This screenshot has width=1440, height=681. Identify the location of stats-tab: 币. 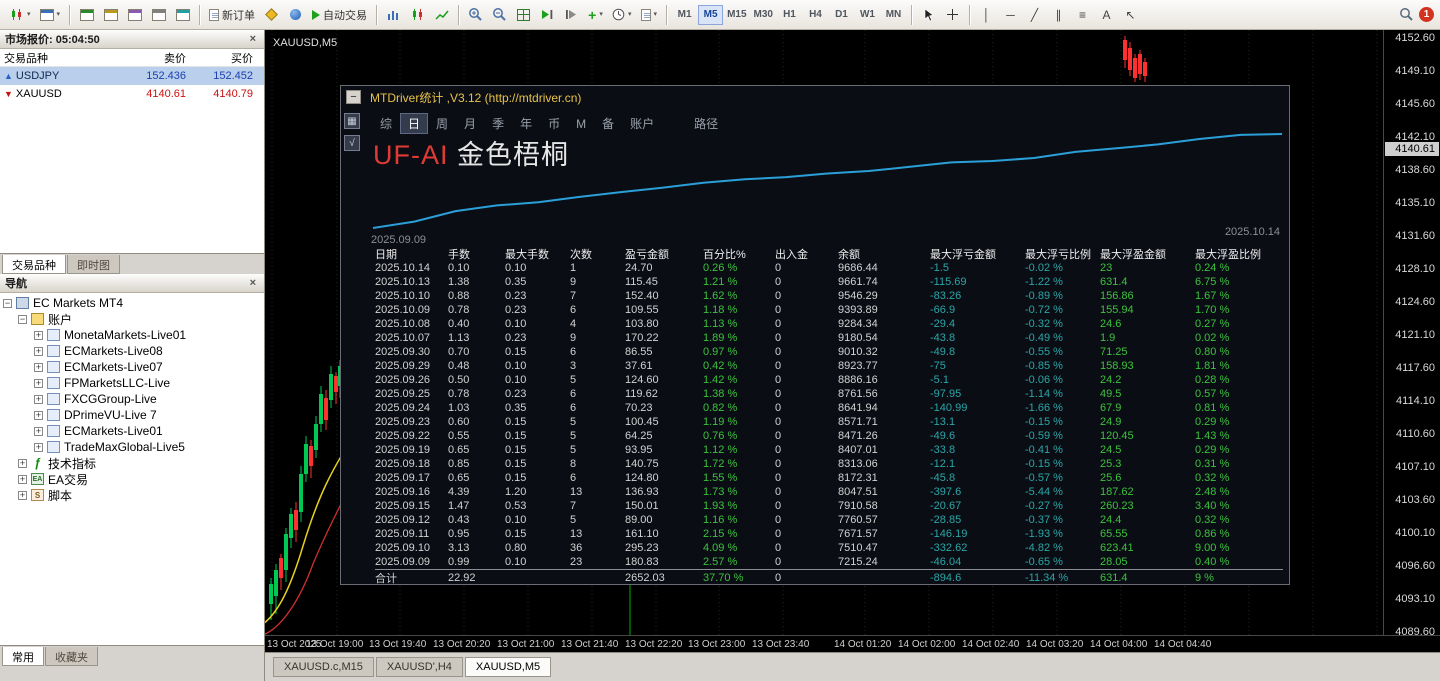
(554, 123).